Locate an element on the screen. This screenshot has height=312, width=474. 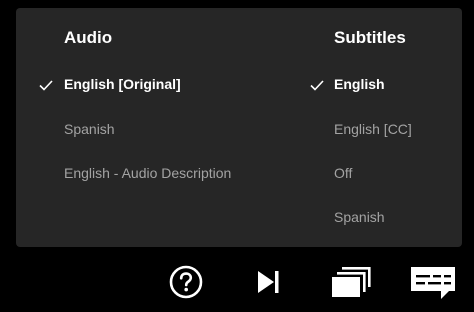
help-circle-icon is located at coordinates (186, 282).